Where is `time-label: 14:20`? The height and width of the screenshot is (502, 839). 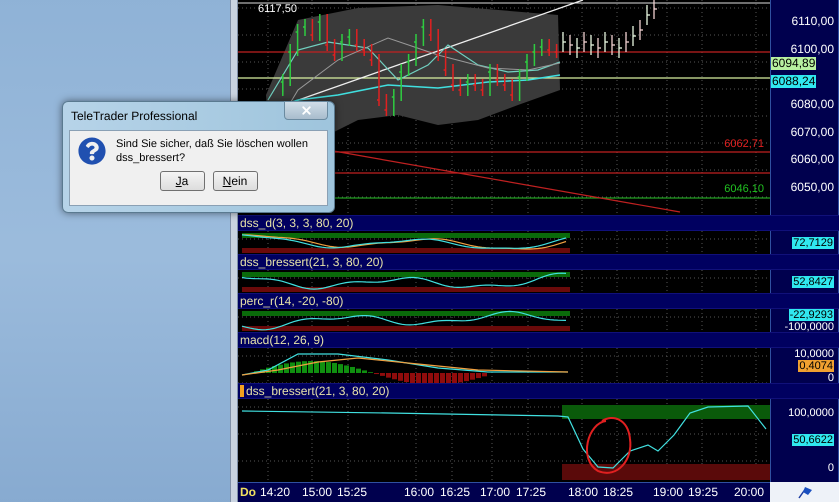
time-label: 14:20 is located at coordinates (275, 492).